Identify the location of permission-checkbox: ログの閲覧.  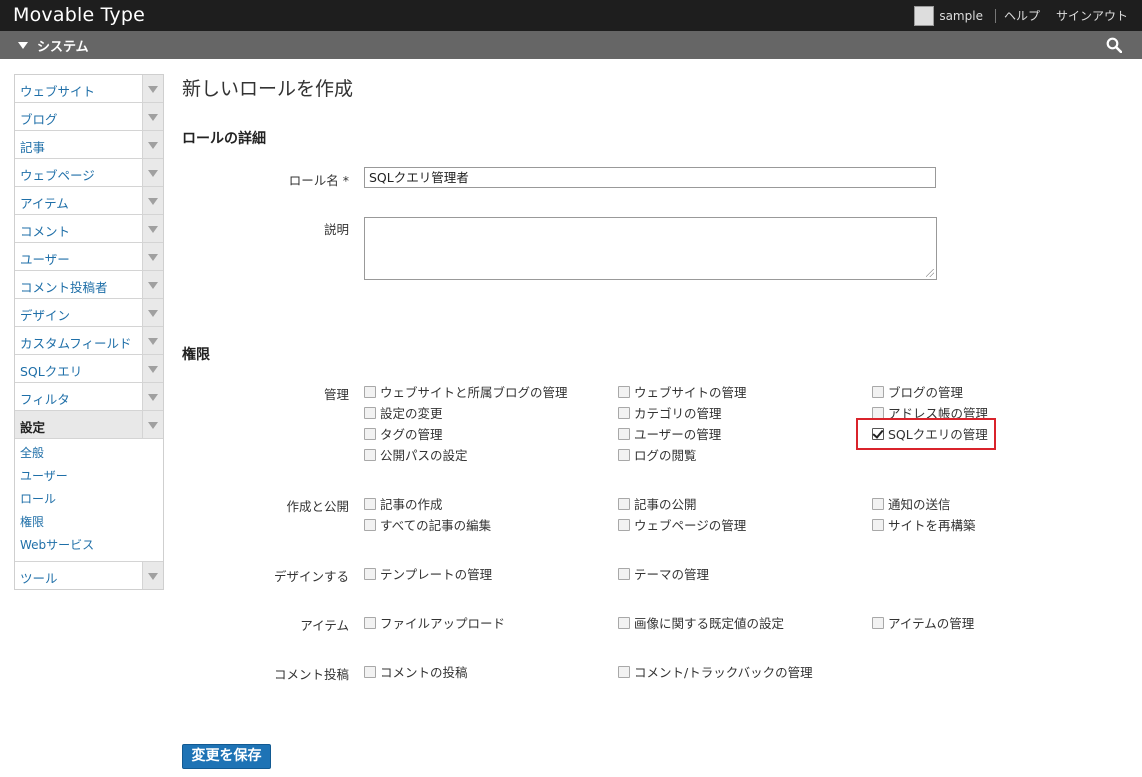
(657, 454).